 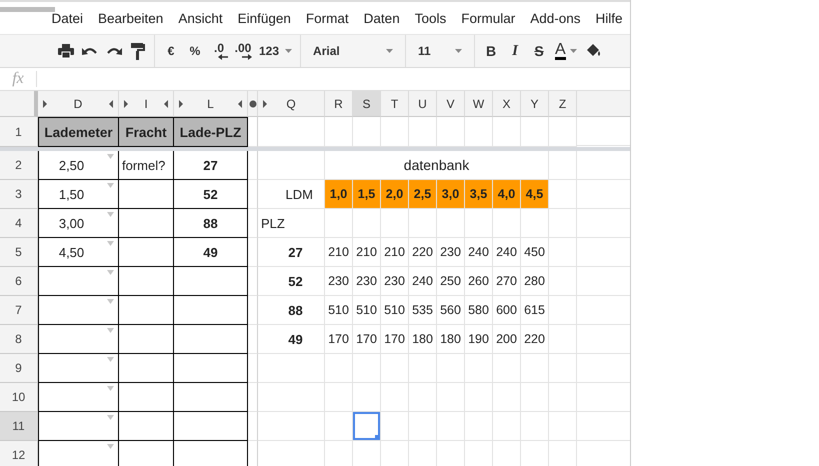 What do you see at coordinates (507, 281) in the screenshot?
I see `table-cell: 270` at bounding box center [507, 281].